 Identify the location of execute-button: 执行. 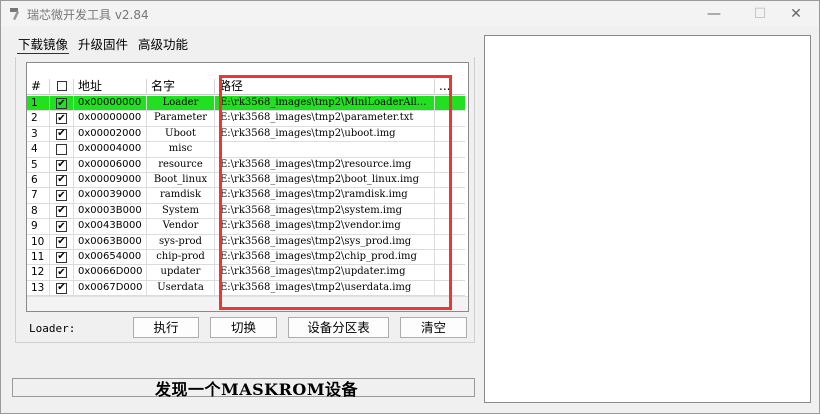
(166, 327).